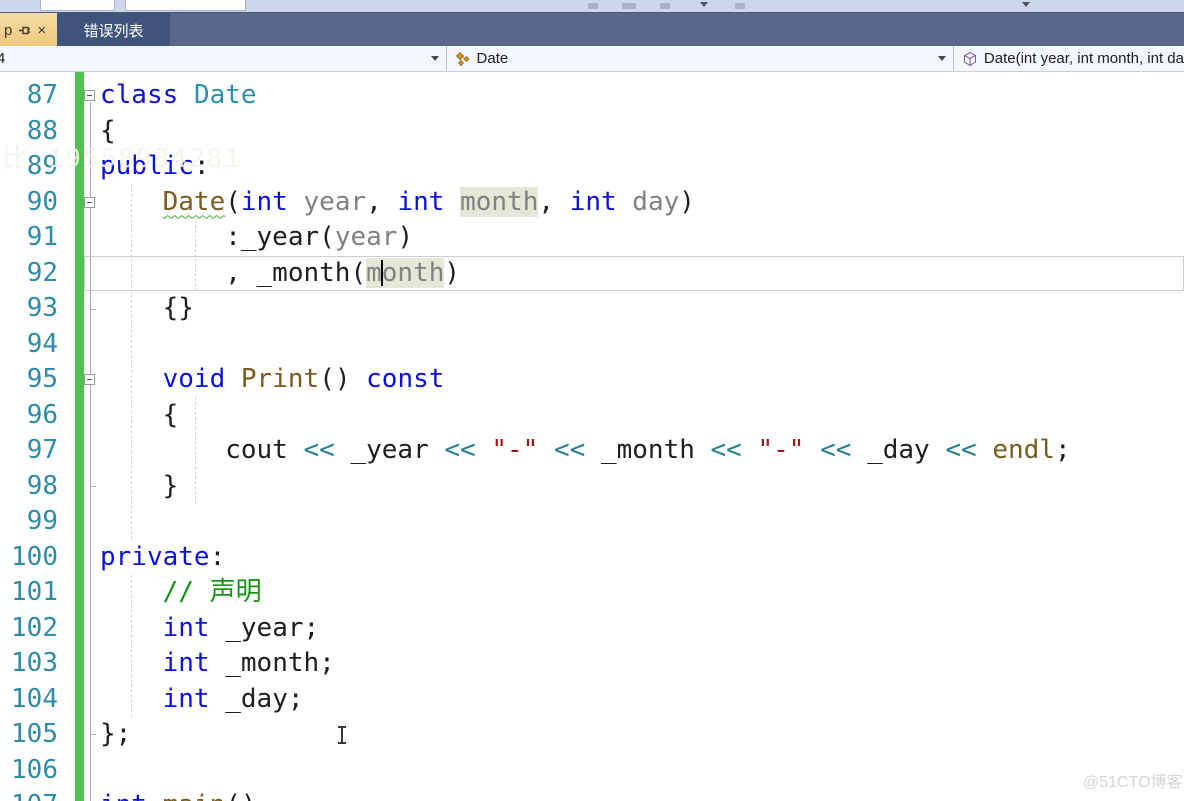 The width and height of the screenshot is (1184, 801). I want to click on code-line-103: 103 int _month;, so click(592, 664).